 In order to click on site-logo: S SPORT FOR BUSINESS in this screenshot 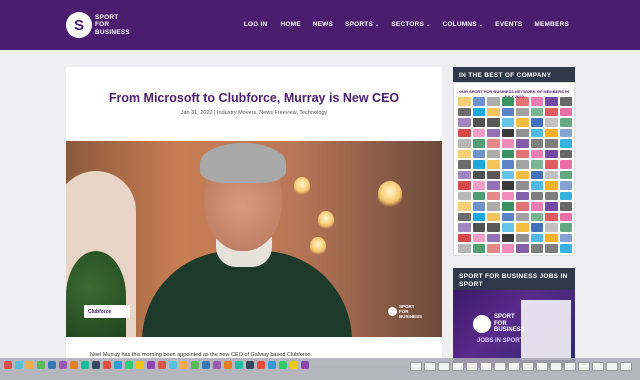, I will do `click(98, 25)`.